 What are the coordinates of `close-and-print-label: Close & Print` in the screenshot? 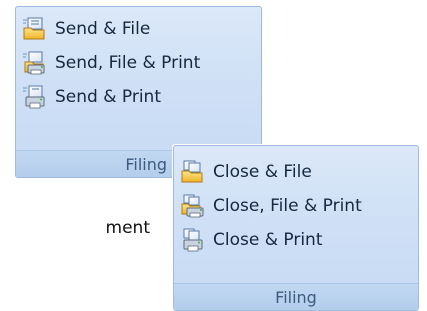 It's located at (268, 240).